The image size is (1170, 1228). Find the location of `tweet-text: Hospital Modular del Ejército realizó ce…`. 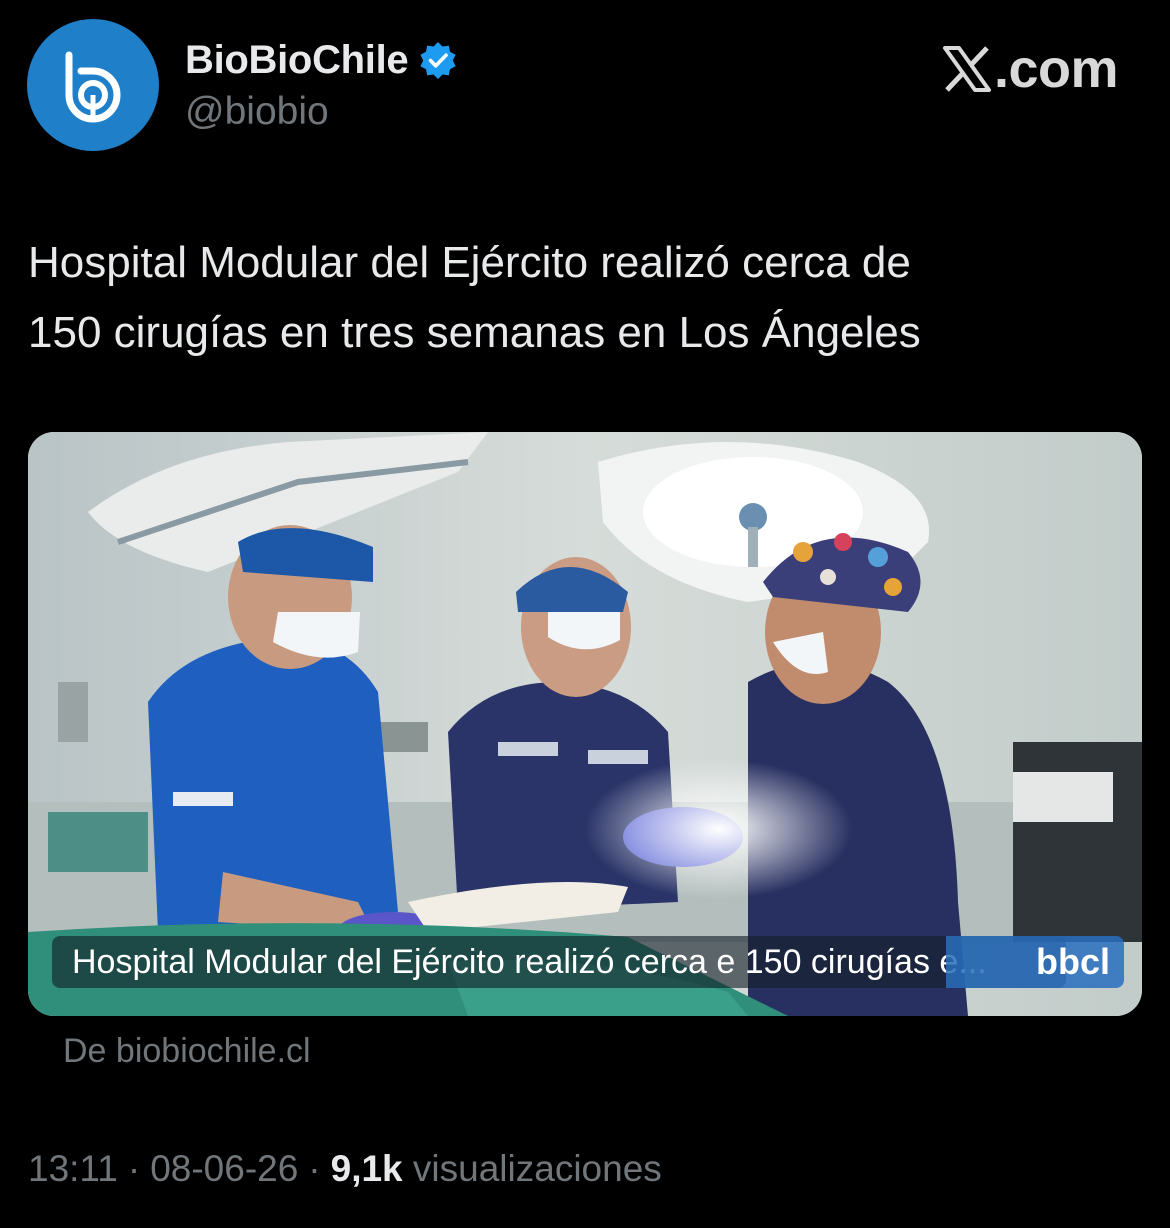

tweet-text: Hospital Modular del Ejército realizó ce… is located at coordinates (578, 298).